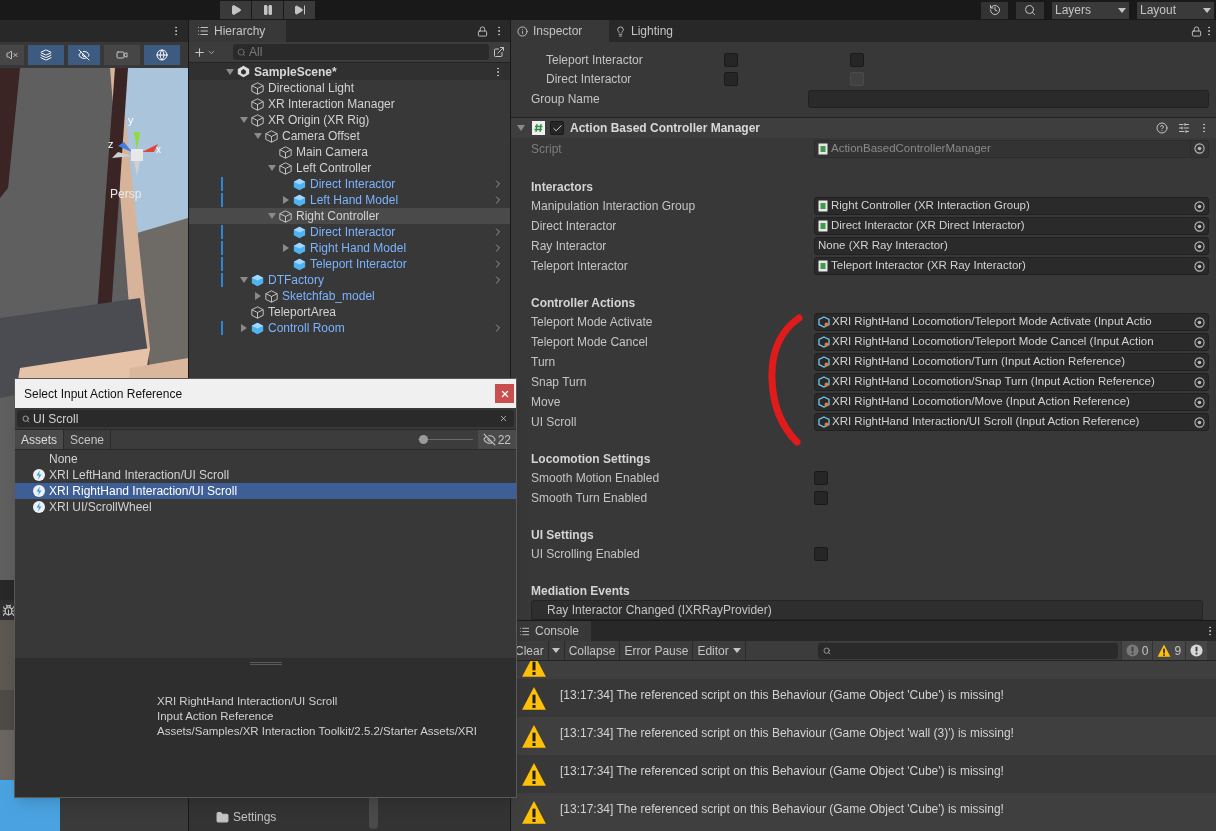 This screenshot has width=1216, height=831. Describe the element at coordinates (1090, 10) in the screenshot. I see `layers-dropdown: Layers` at that location.